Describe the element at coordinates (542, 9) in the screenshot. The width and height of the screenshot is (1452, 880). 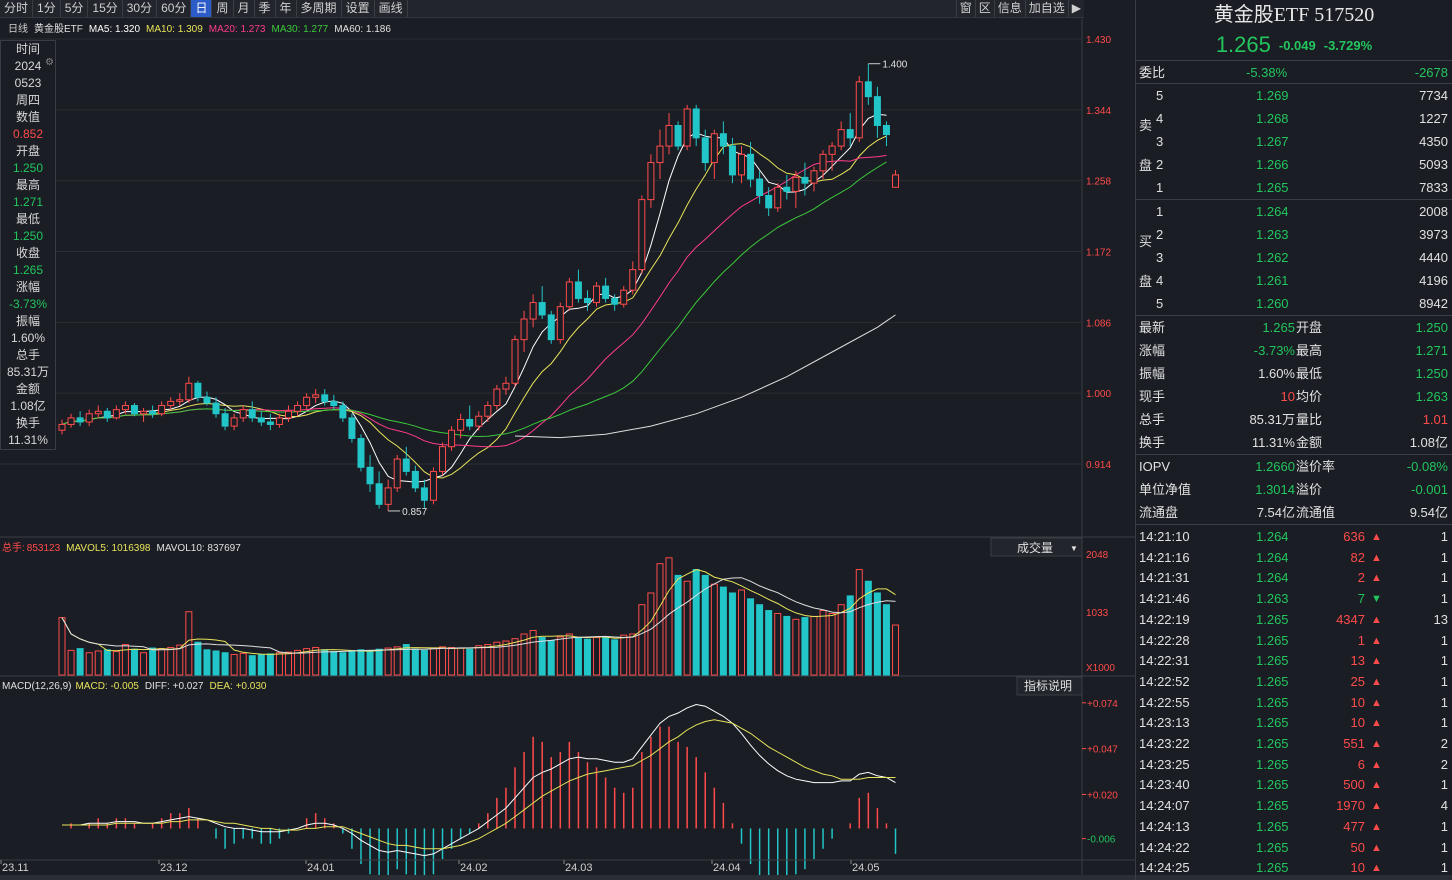
I see `period-toolbar: 分时 1分 5分 15分 30分 60分日周月季年多周期 设置 画线 窗区信息 加自选 ▶` at that location.